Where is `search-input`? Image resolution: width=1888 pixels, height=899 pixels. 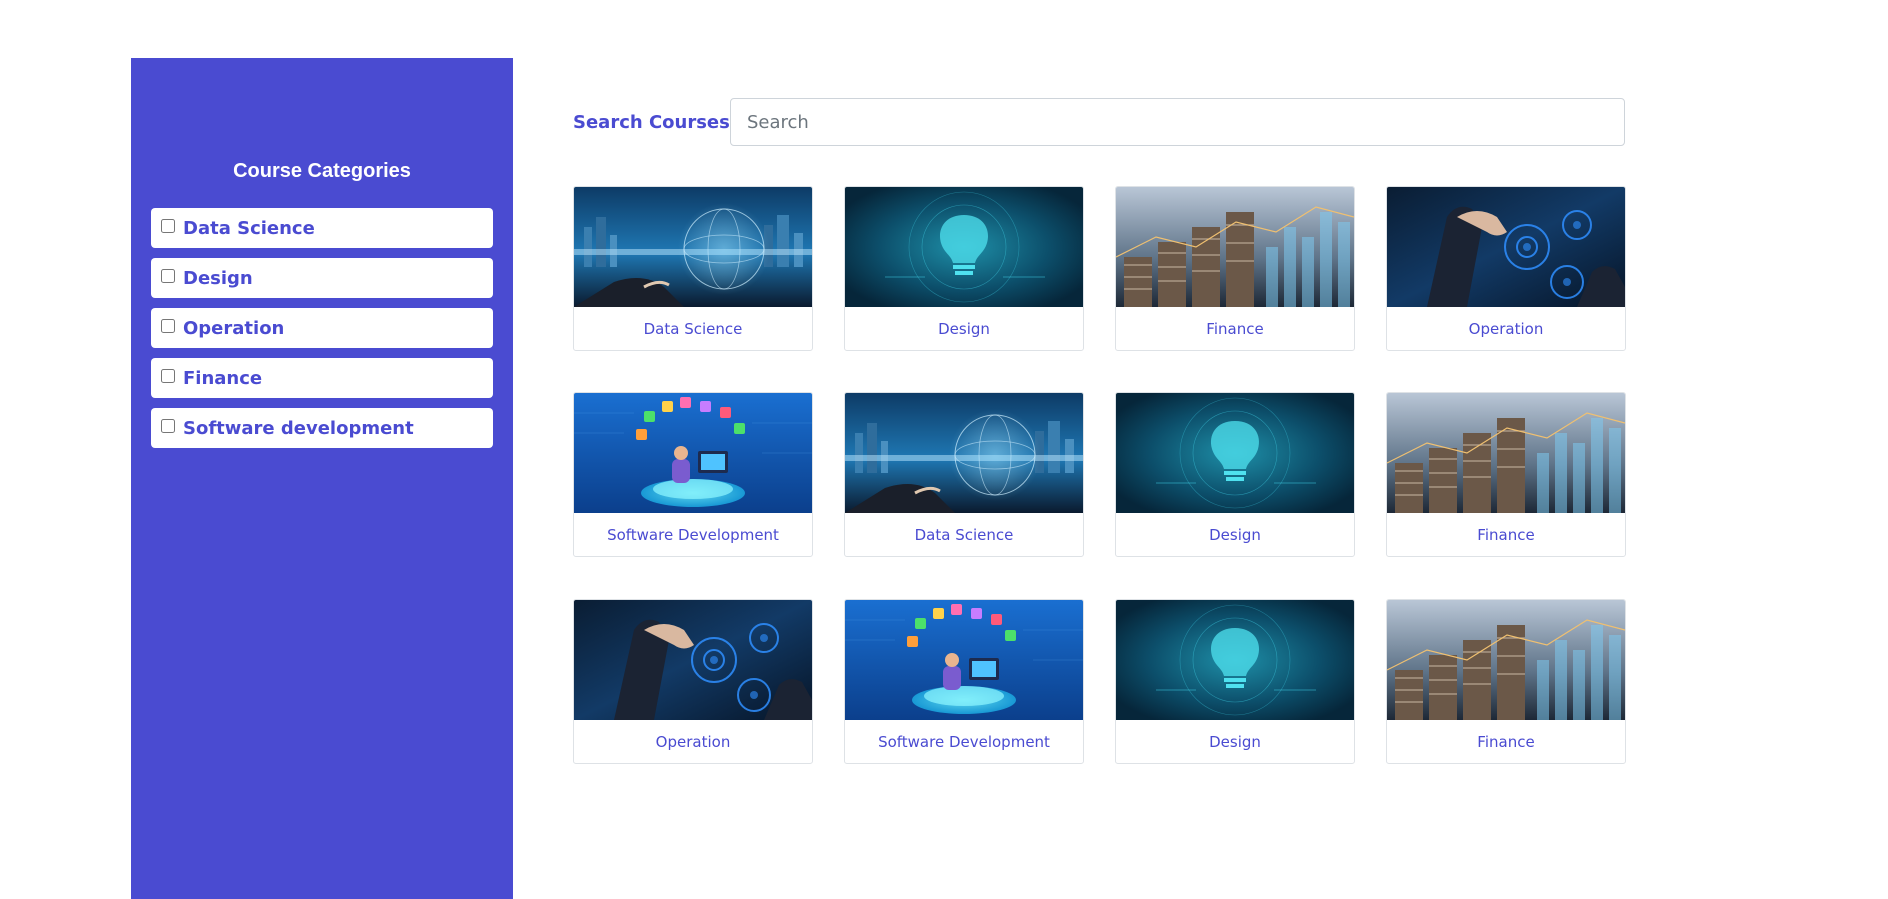 search-input is located at coordinates (1177, 122).